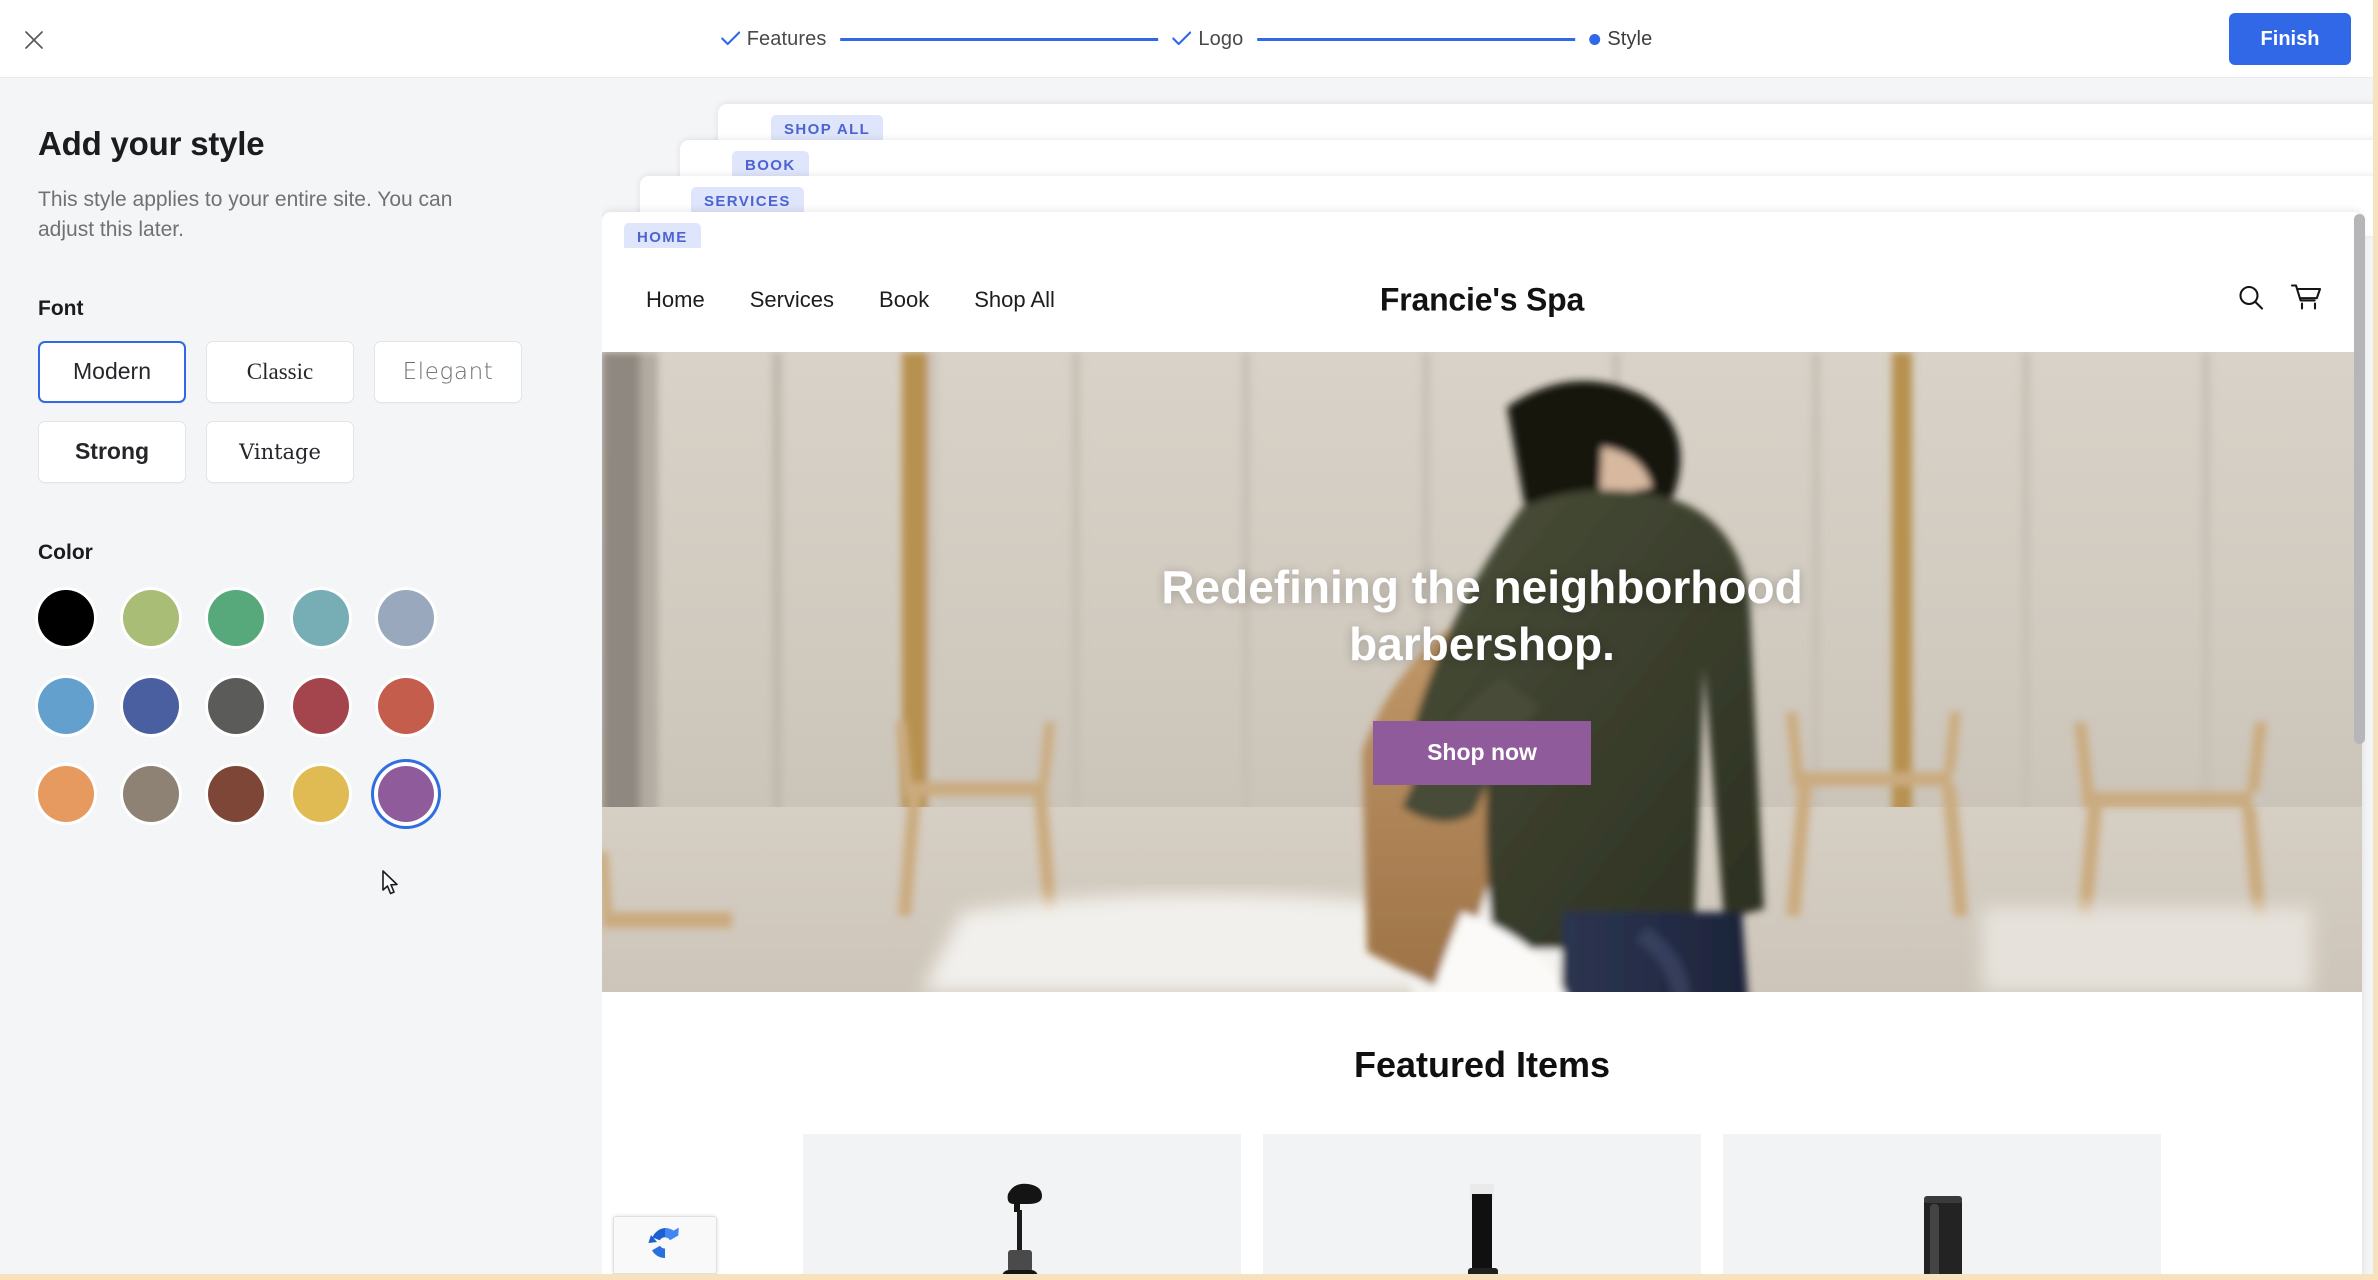 This screenshot has height=1280, width=2378. Describe the element at coordinates (151, 705) in the screenshot. I see `color-swatch-fill-indigo` at that location.